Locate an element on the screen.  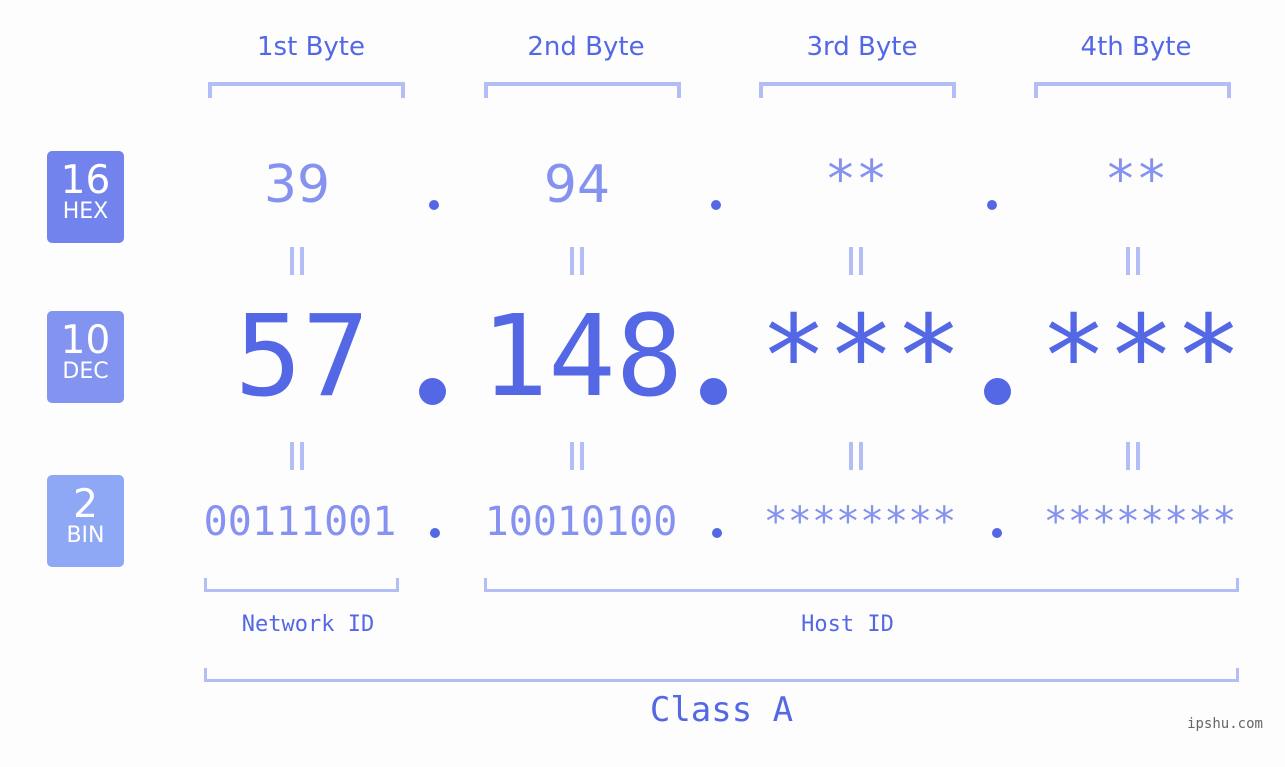
dec-badge: 10 DEC is located at coordinates (85, 357).